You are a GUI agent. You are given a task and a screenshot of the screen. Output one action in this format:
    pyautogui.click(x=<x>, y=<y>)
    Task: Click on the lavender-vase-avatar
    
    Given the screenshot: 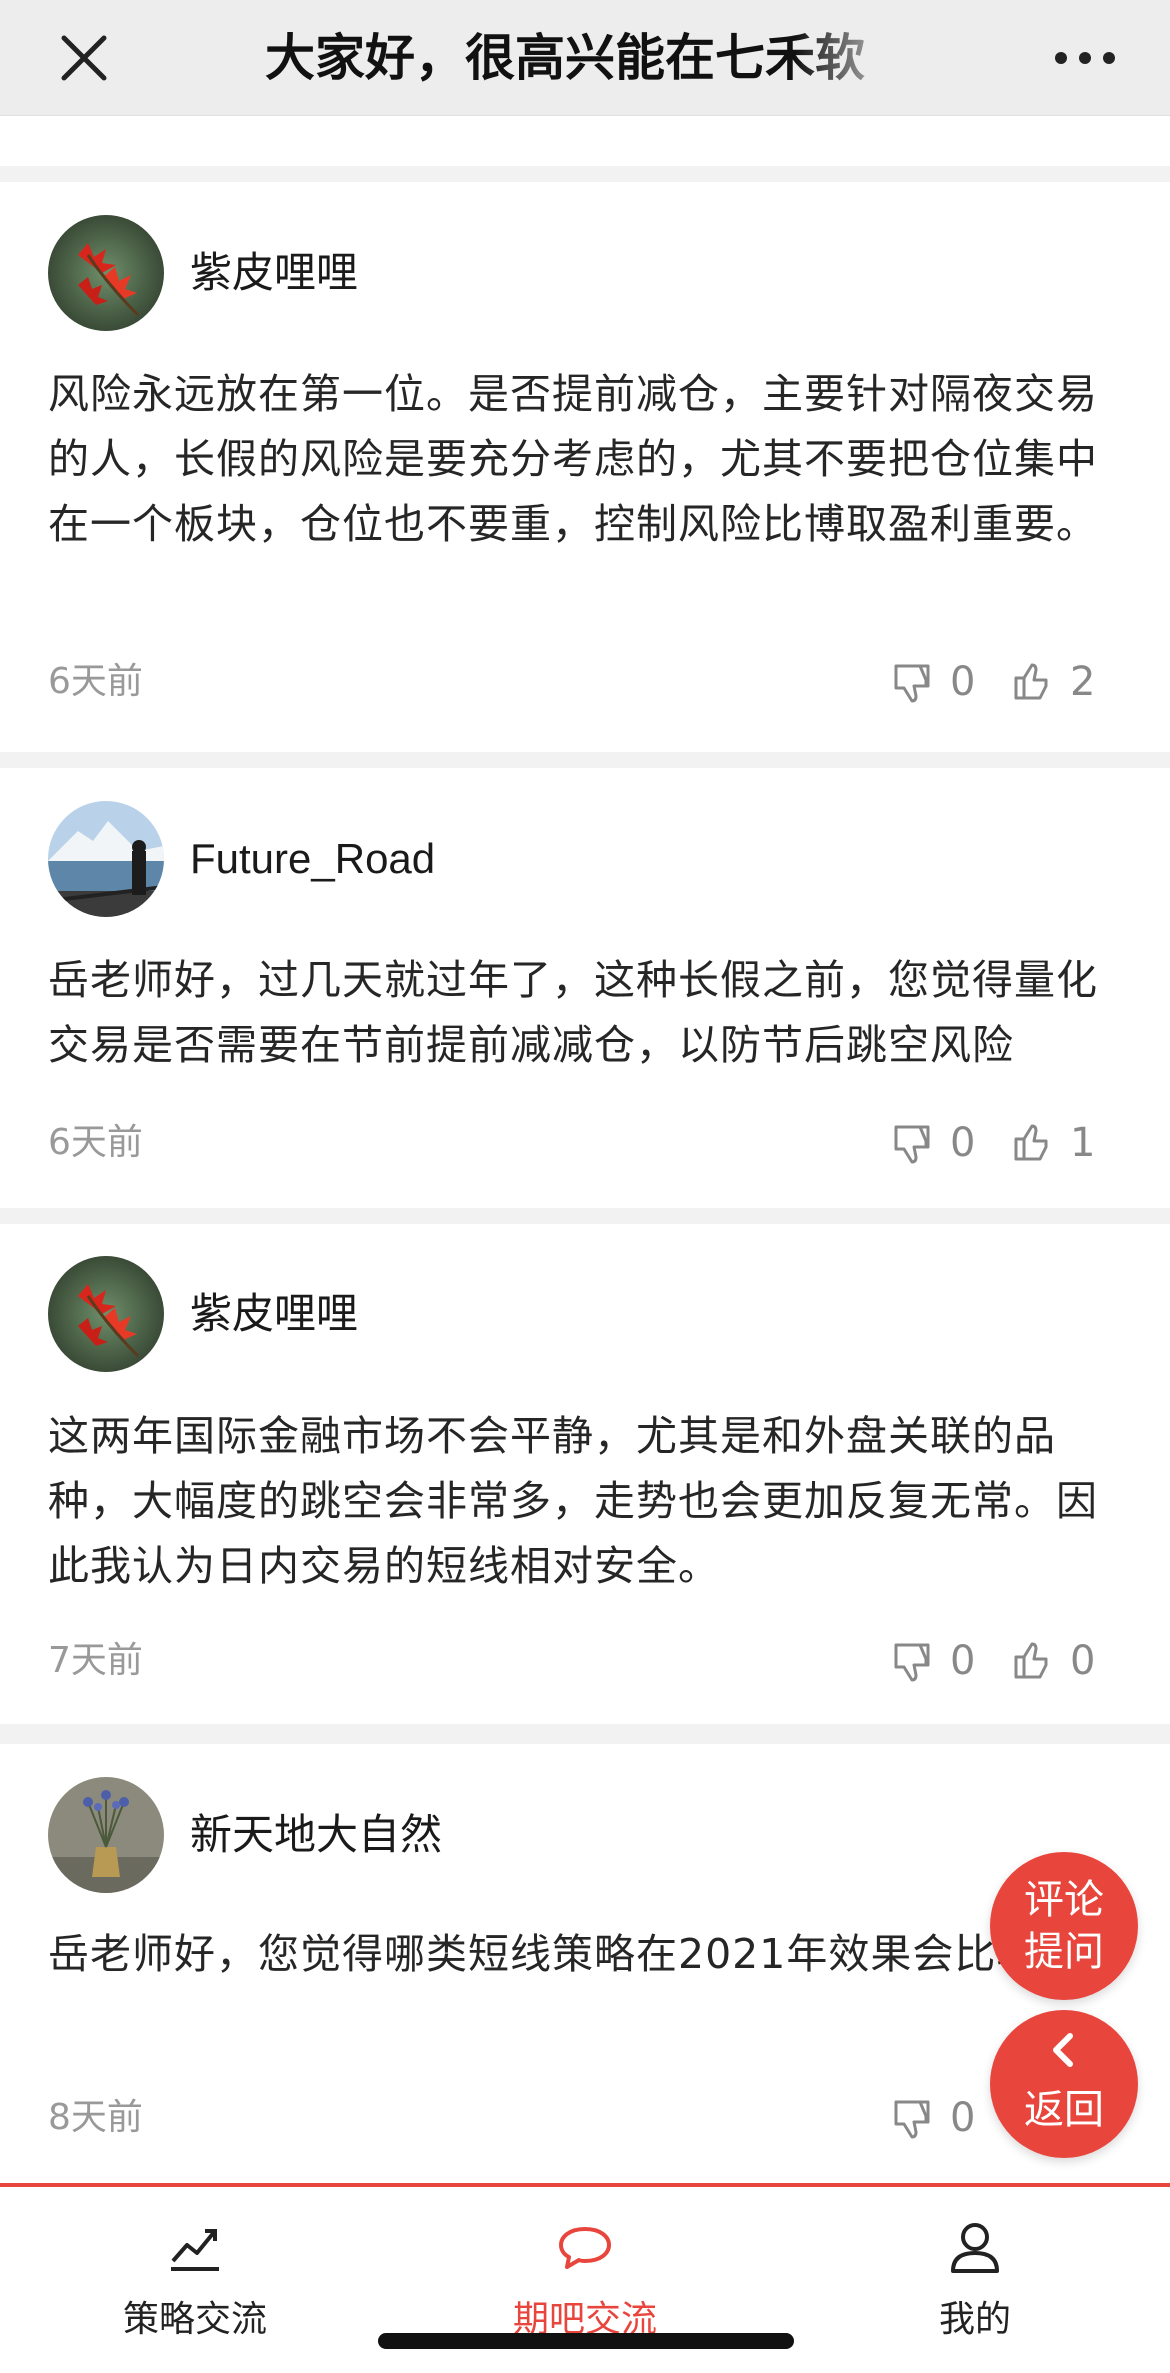 What is the action you would take?
    pyautogui.click(x=106, y=1835)
    